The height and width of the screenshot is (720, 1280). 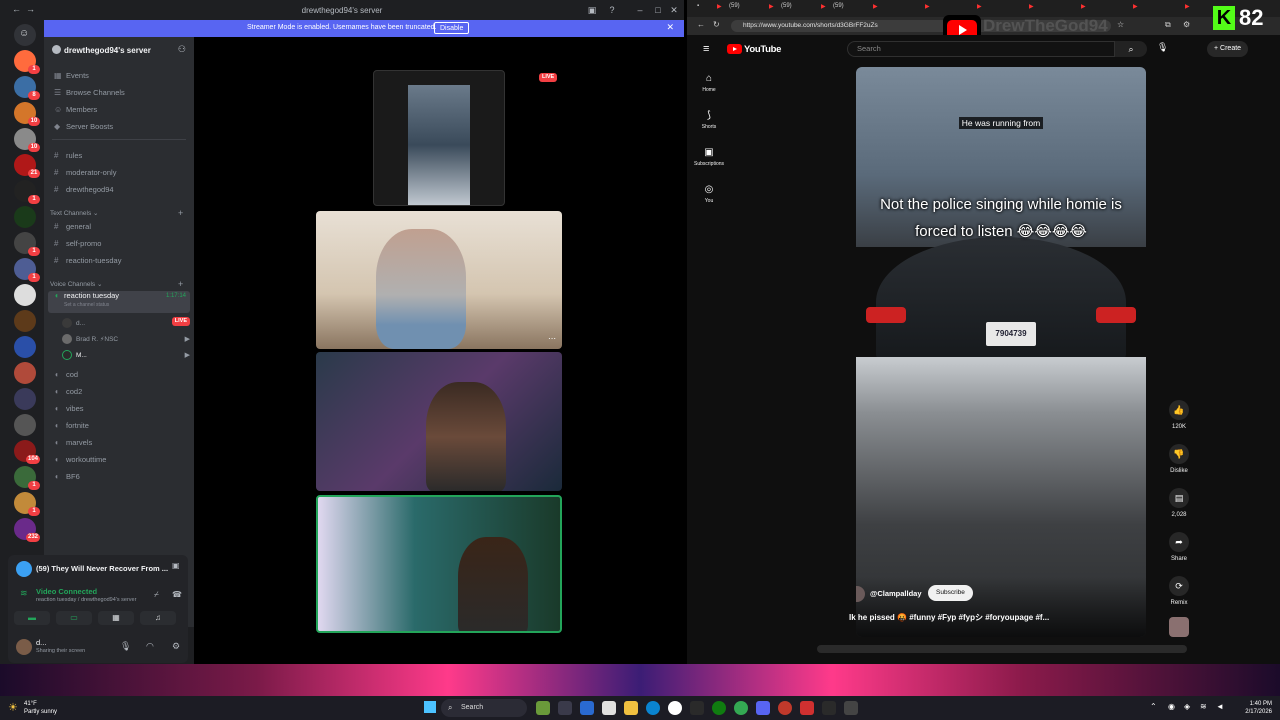 I want to click on category-voice-channels: Voice Channels ⌄ +, so click(x=116, y=284).